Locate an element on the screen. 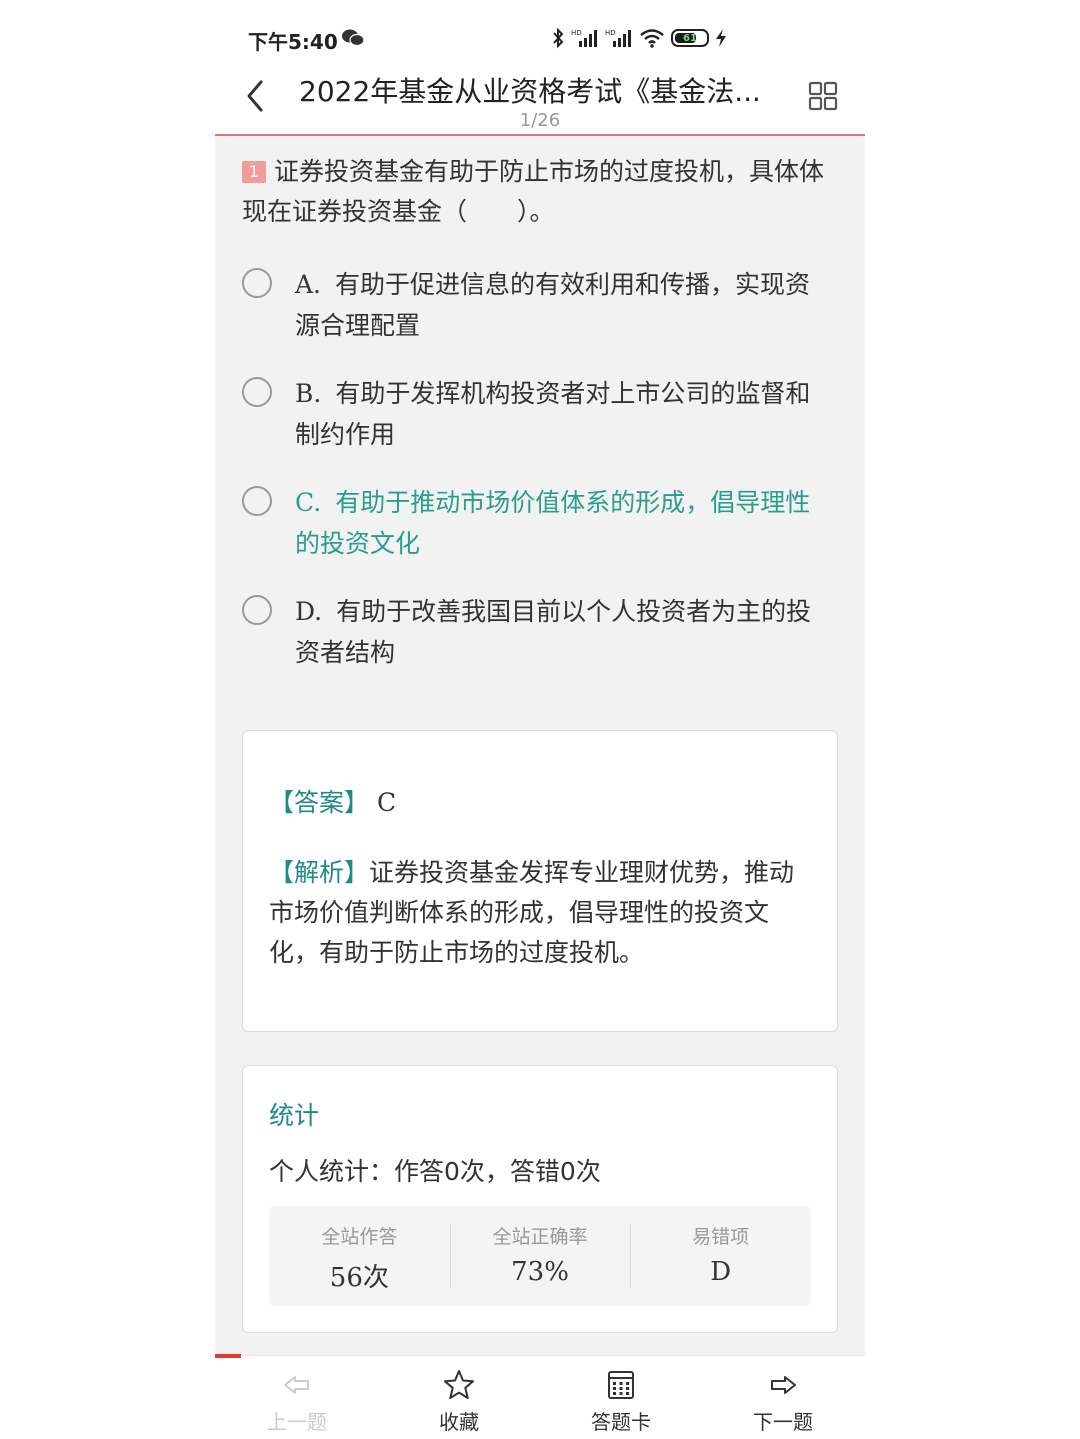  option-label: 有助于促进信息的有效利用和传播，实现资源合理配置 is located at coordinates (553, 305).